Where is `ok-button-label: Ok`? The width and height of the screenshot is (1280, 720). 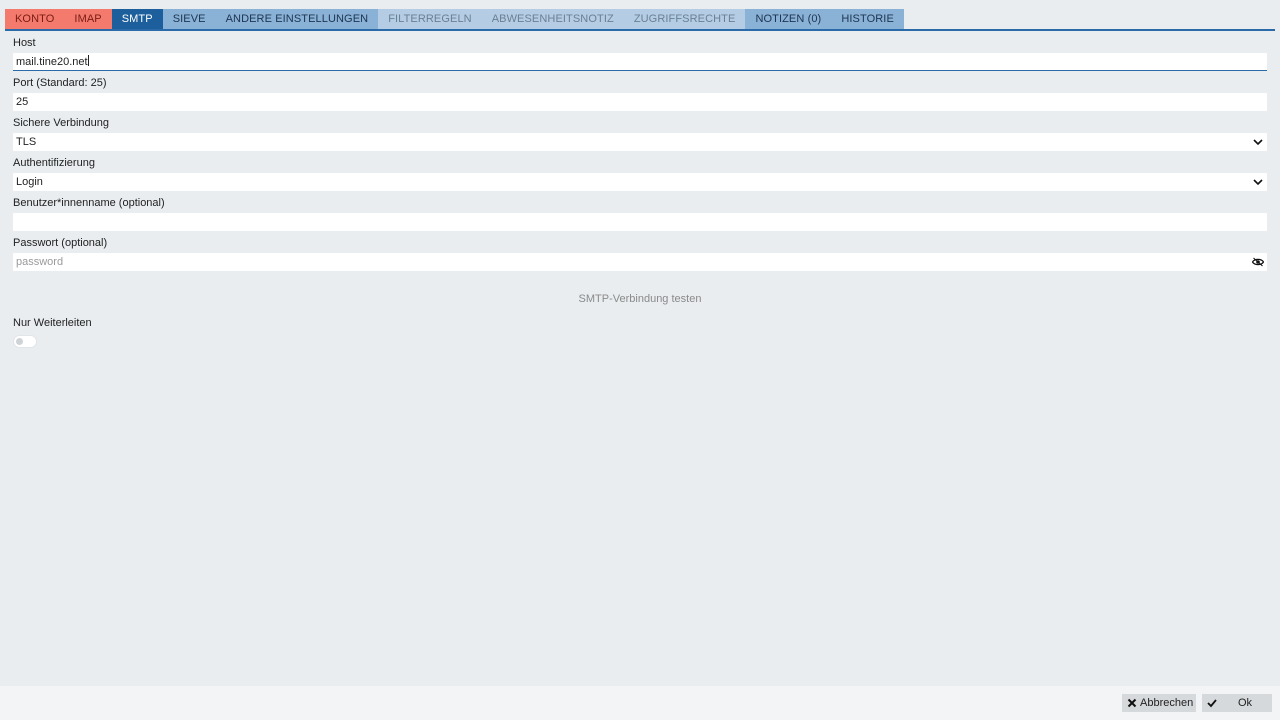 ok-button-label: Ok is located at coordinates (1245, 703).